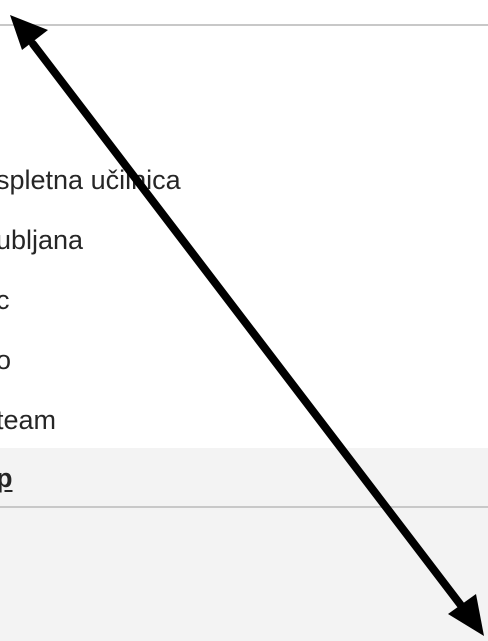 This screenshot has width=488, height=641. Describe the element at coordinates (244, 300) in the screenshot. I see `menu-item-c: c` at that location.